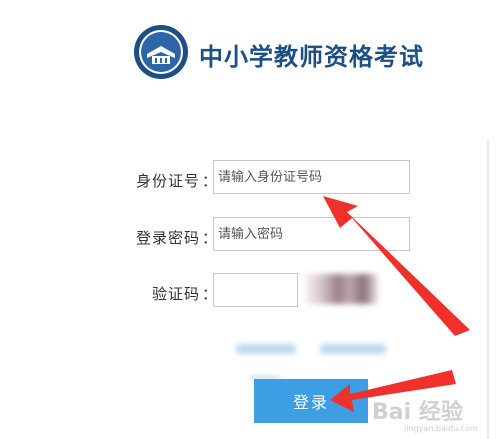  What do you see at coordinates (161, 52) in the screenshot?
I see `exam-logo-icon` at bounding box center [161, 52].